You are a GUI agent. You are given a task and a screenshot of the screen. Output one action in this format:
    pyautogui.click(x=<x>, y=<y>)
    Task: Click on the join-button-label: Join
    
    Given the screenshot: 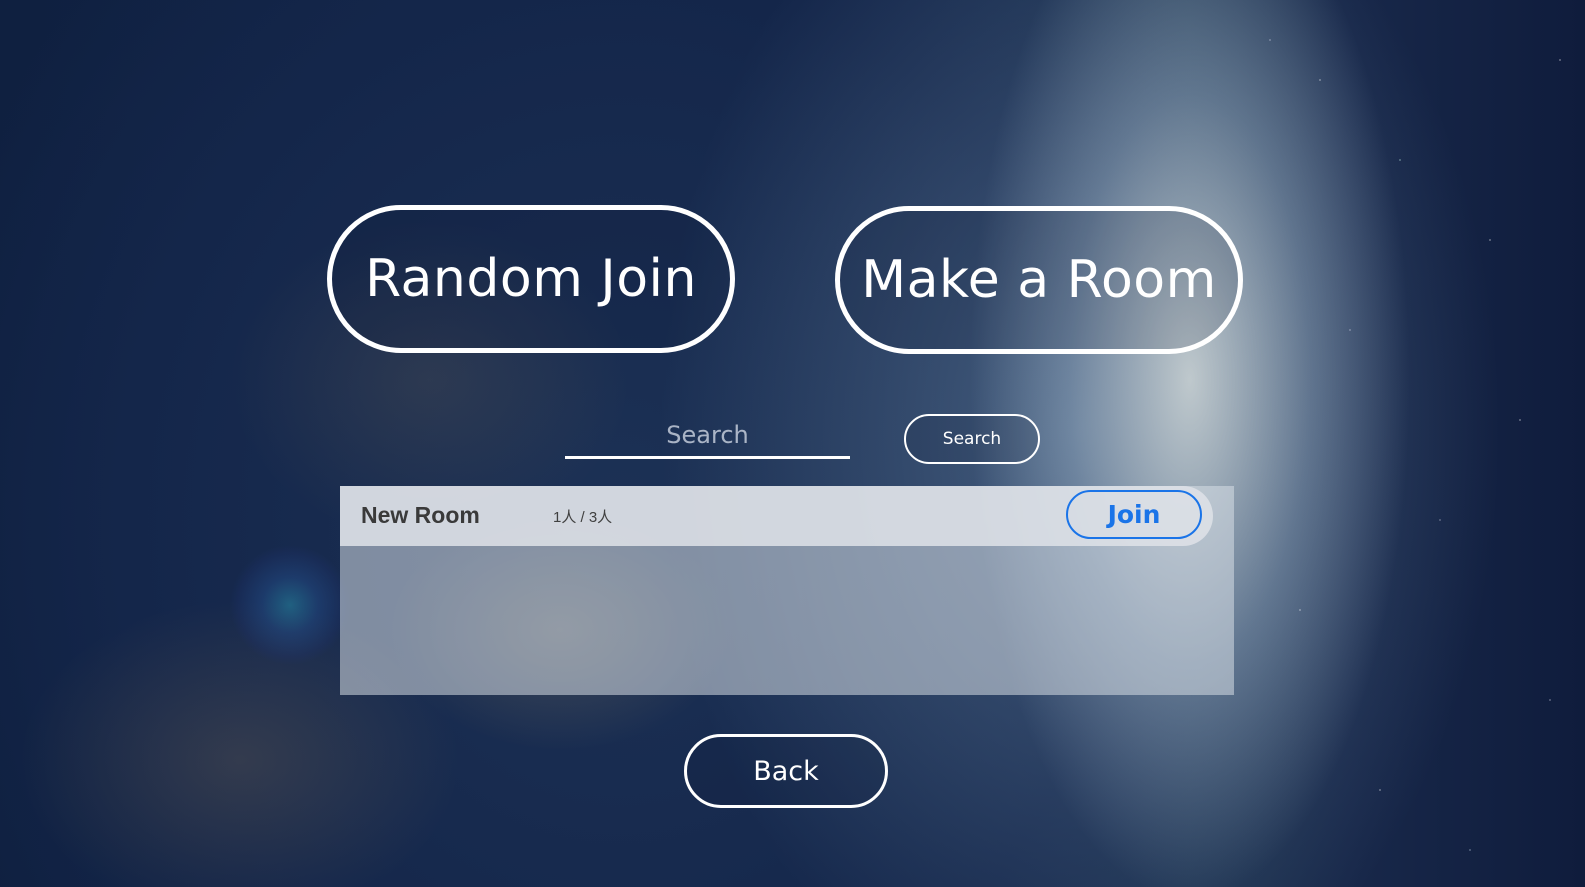 What is the action you would take?
    pyautogui.click(x=1134, y=514)
    